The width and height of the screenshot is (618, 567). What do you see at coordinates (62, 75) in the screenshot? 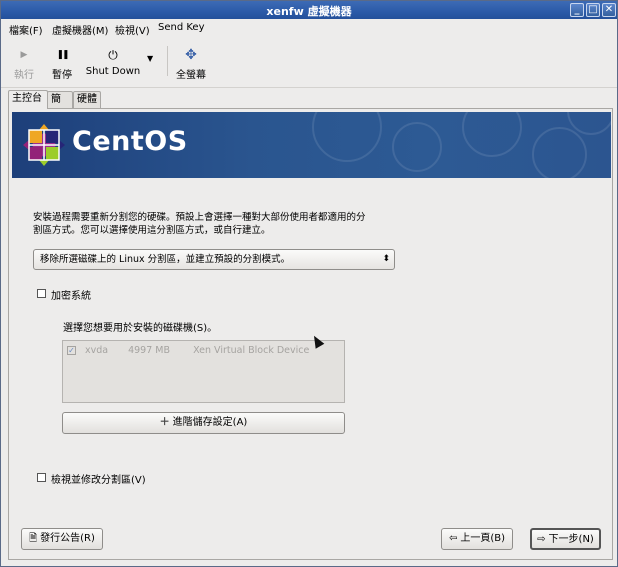
I see `pause-label: 暫停` at bounding box center [62, 75].